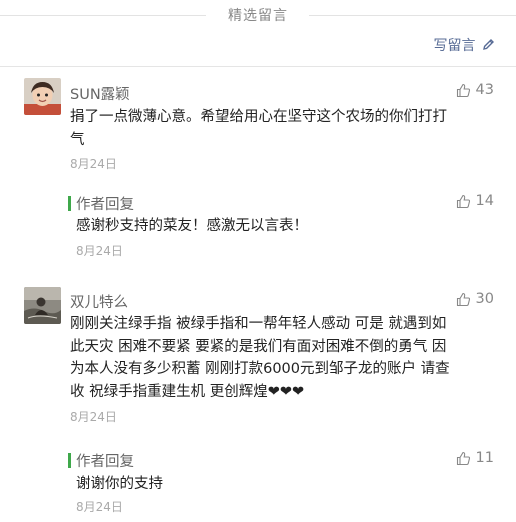 The width and height of the screenshot is (516, 522). Describe the element at coordinates (258, 117) in the screenshot. I see `comment-text-line: 捐了一点微薄心意。希望给用心在坚守这个农场的你们打打` at that location.